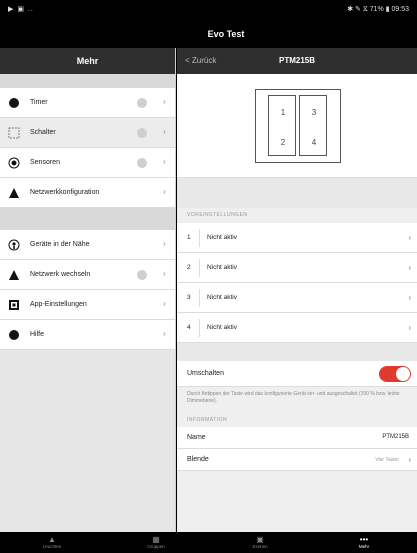  Describe the element at coordinates (283, 142) in the screenshot. I see `button-number: 2` at that location.